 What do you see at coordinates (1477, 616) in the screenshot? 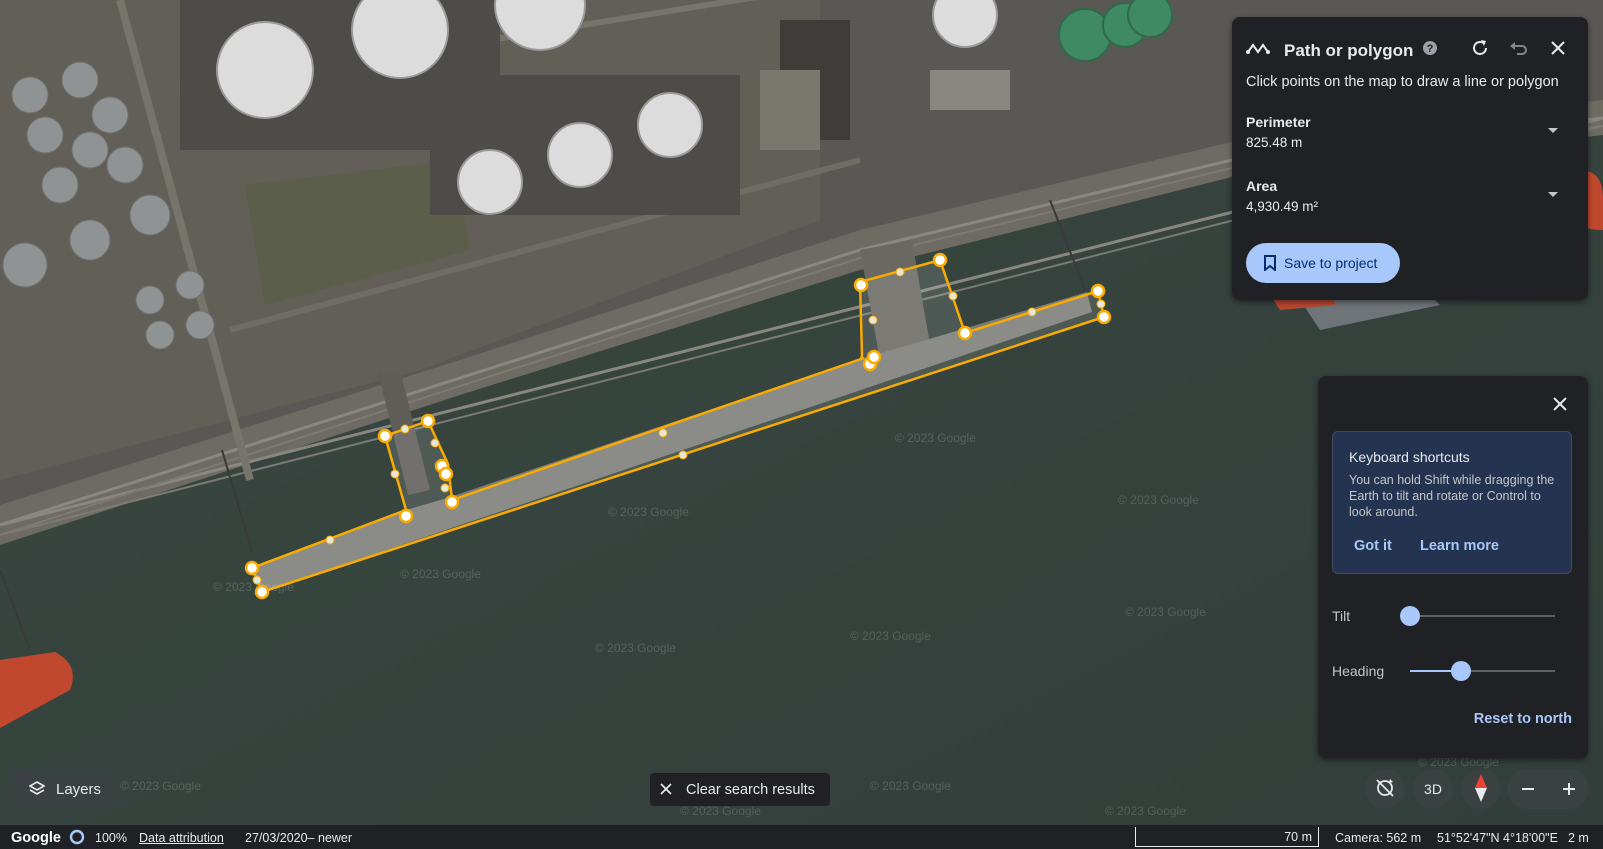
I see `tilt-slider` at bounding box center [1477, 616].